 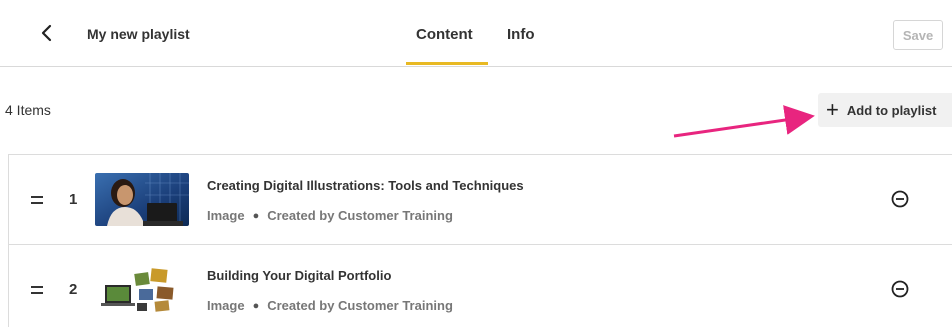 What do you see at coordinates (918, 35) in the screenshot?
I see `save-button: Save` at bounding box center [918, 35].